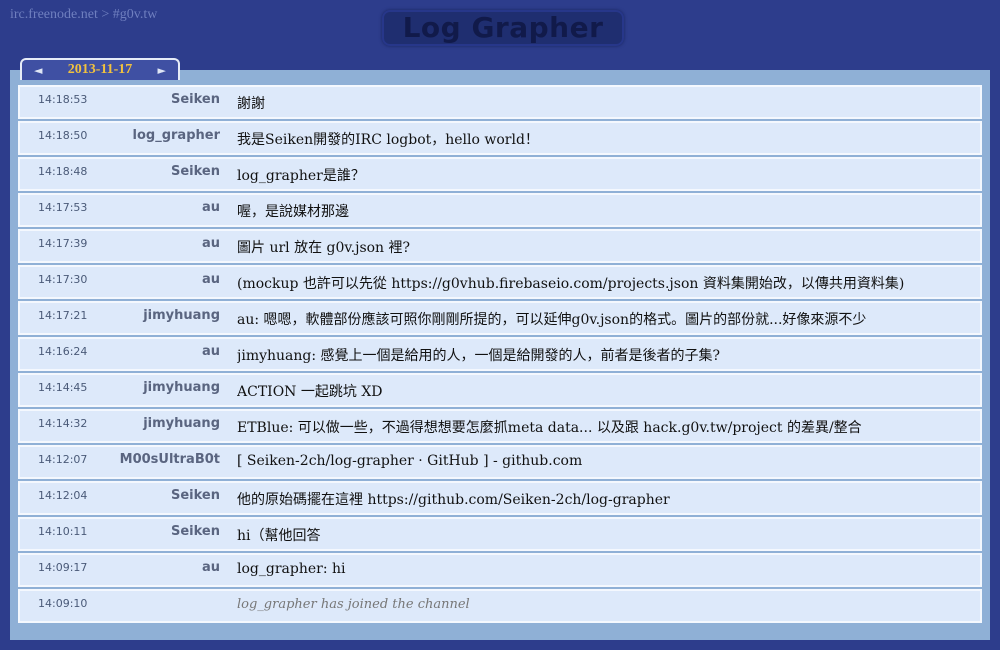 The height and width of the screenshot is (650, 1000). What do you see at coordinates (63, 495) in the screenshot?
I see `message-time: 14:12:04` at bounding box center [63, 495].